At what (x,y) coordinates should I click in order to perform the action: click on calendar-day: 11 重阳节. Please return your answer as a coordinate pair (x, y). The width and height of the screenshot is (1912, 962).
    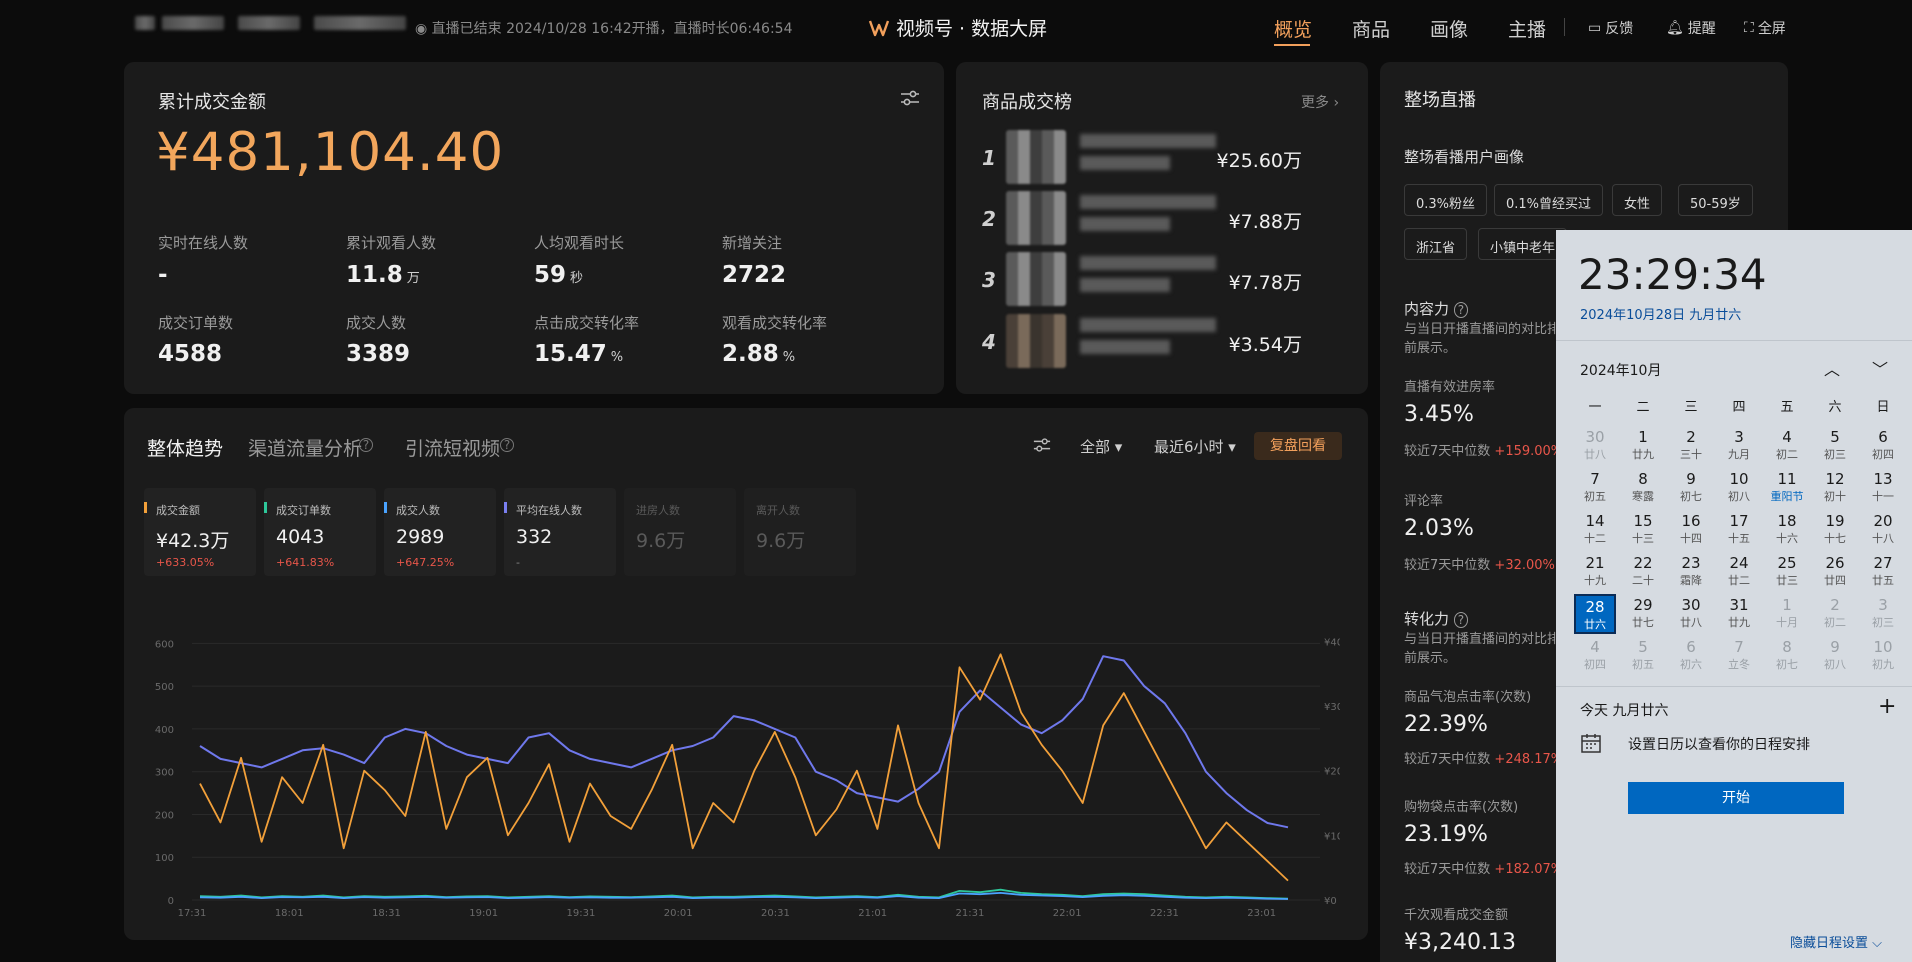
    Looking at the image, I should click on (1787, 488).